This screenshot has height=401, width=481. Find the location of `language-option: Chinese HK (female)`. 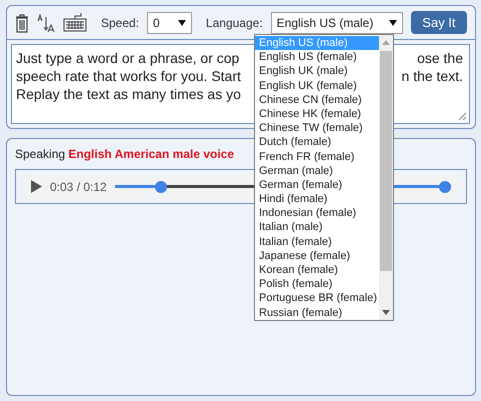

language-option: Chinese HK (female) is located at coordinates (317, 114).